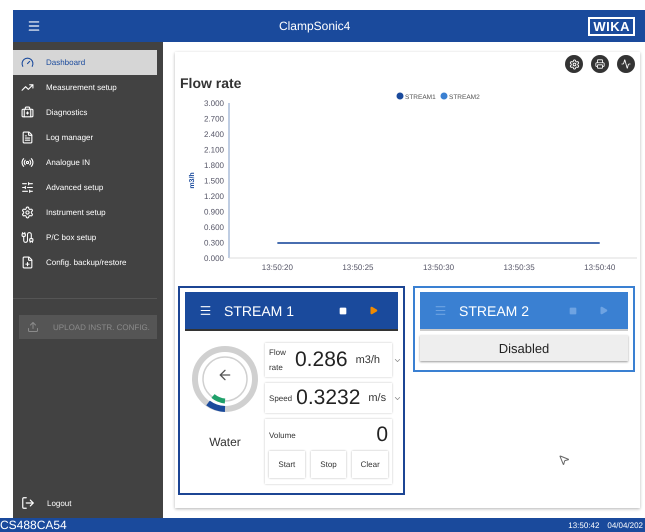  What do you see at coordinates (27, 162) in the screenshot?
I see `signal-icon` at bounding box center [27, 162].